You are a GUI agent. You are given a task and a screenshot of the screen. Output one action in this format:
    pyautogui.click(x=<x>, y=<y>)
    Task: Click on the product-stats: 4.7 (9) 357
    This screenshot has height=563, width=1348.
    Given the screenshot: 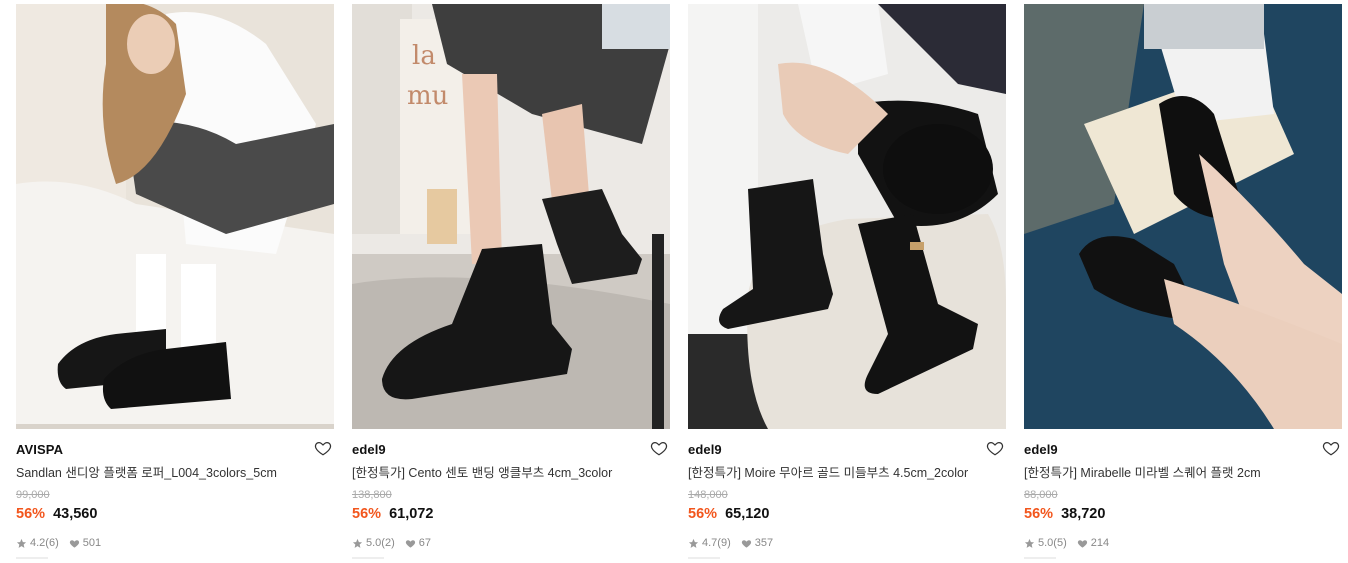 What is the action you would take?
    pyautogui.click(x=847, y=543)
    